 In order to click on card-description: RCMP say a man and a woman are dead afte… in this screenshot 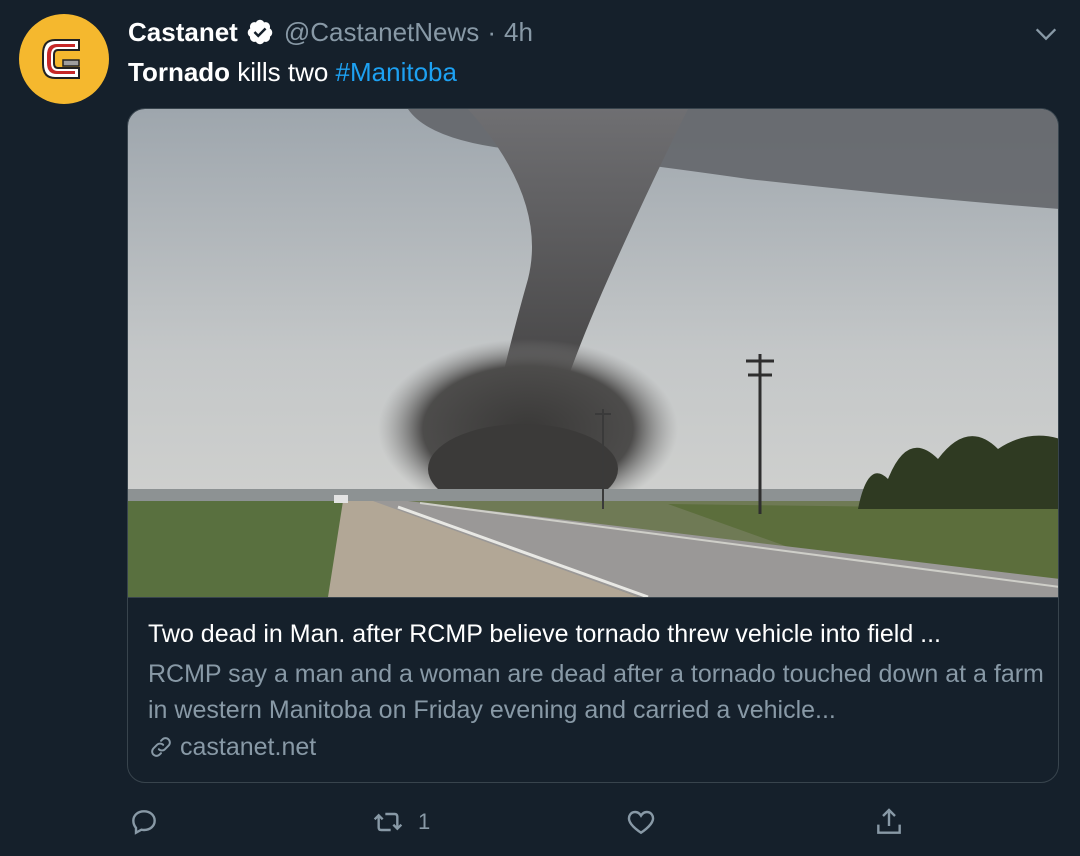, I will do `click(596, 692)`.